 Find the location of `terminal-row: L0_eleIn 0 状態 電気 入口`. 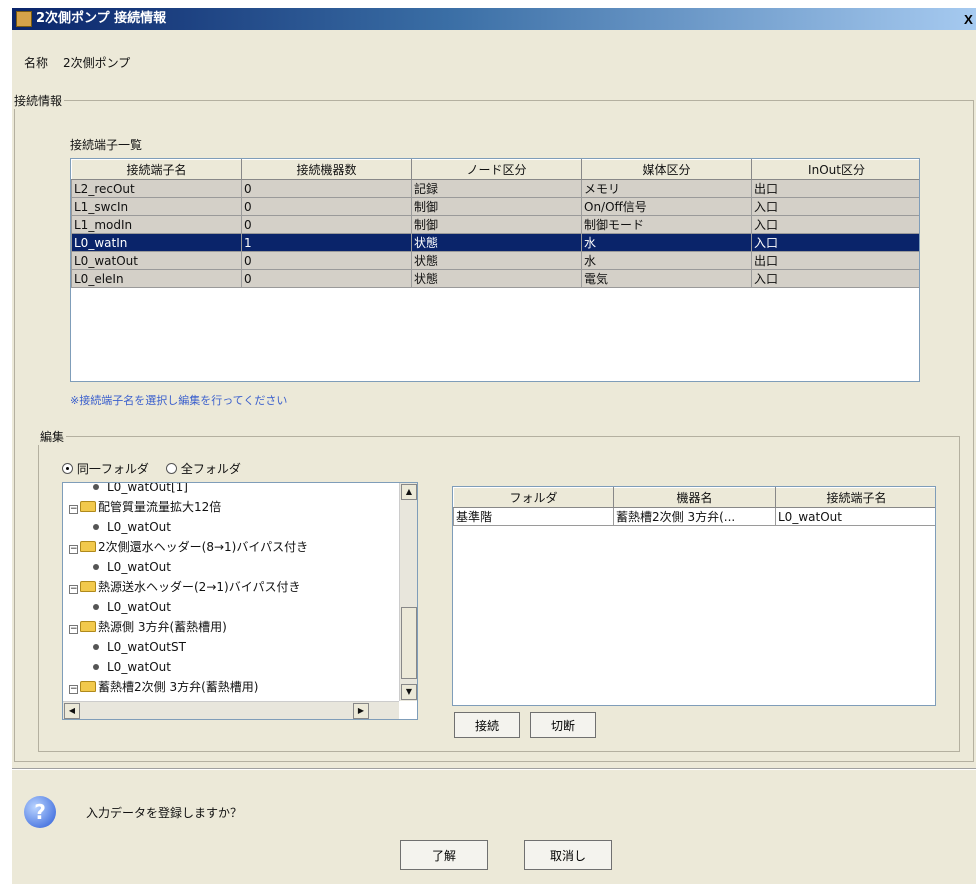

terminal-row: L0_eleIn 0 状態 電気 入口 is located at coordinates (495, 278).